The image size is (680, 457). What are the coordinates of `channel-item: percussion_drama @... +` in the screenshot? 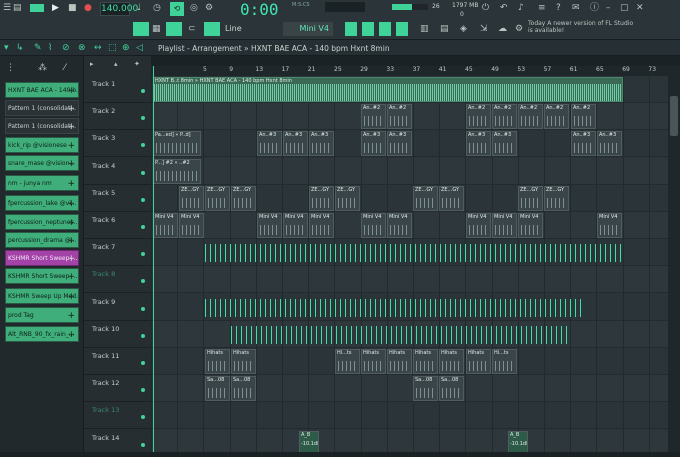 It's located at (42, 240).